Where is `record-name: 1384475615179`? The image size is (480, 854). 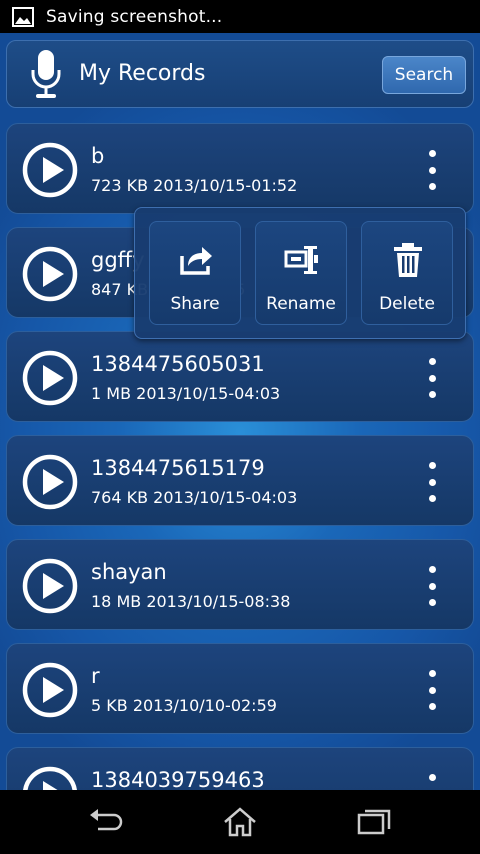 record-name: 1384475615179 is located at coordinates (178, 468).